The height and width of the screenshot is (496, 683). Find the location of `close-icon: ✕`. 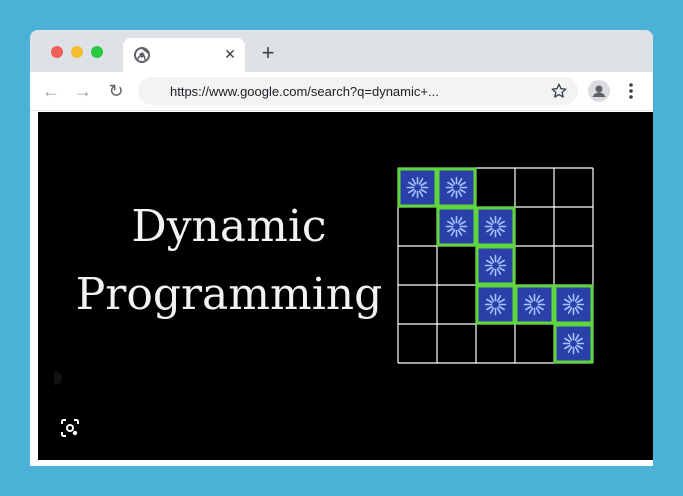

close-icon: ✕ is located at coordinates (230, 54).